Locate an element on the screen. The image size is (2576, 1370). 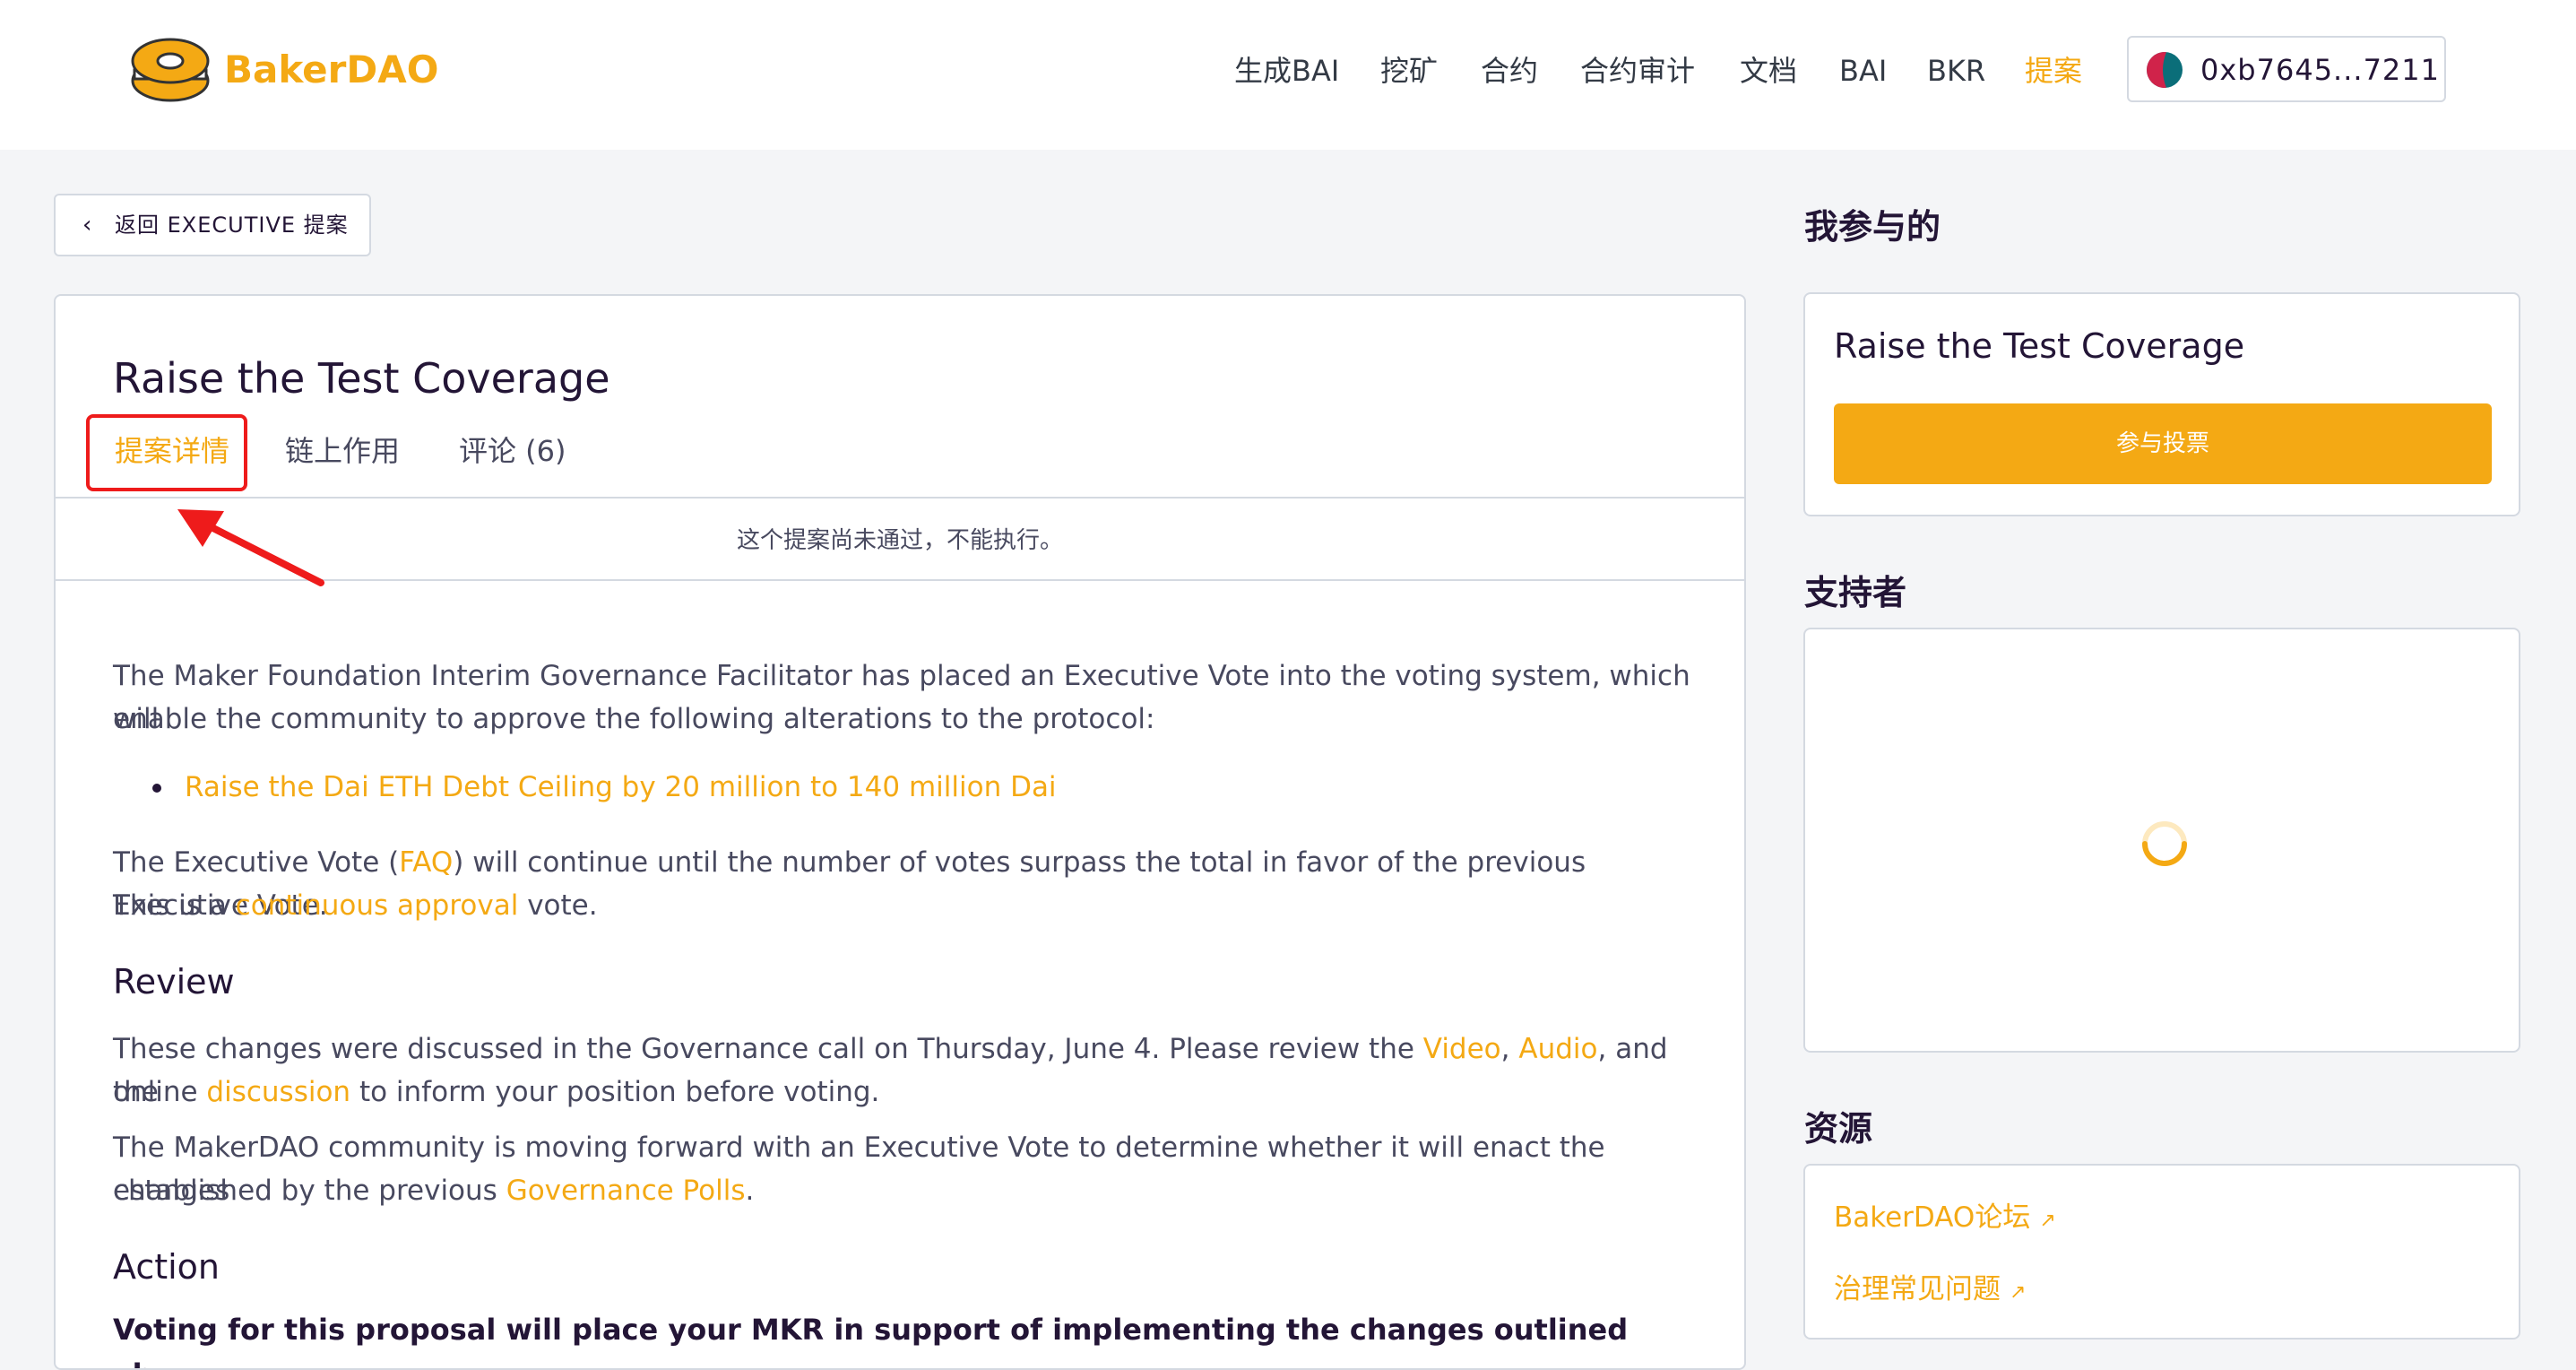
wallet-button: 0xb7645...7211 is located at coordinates (2286, 69).